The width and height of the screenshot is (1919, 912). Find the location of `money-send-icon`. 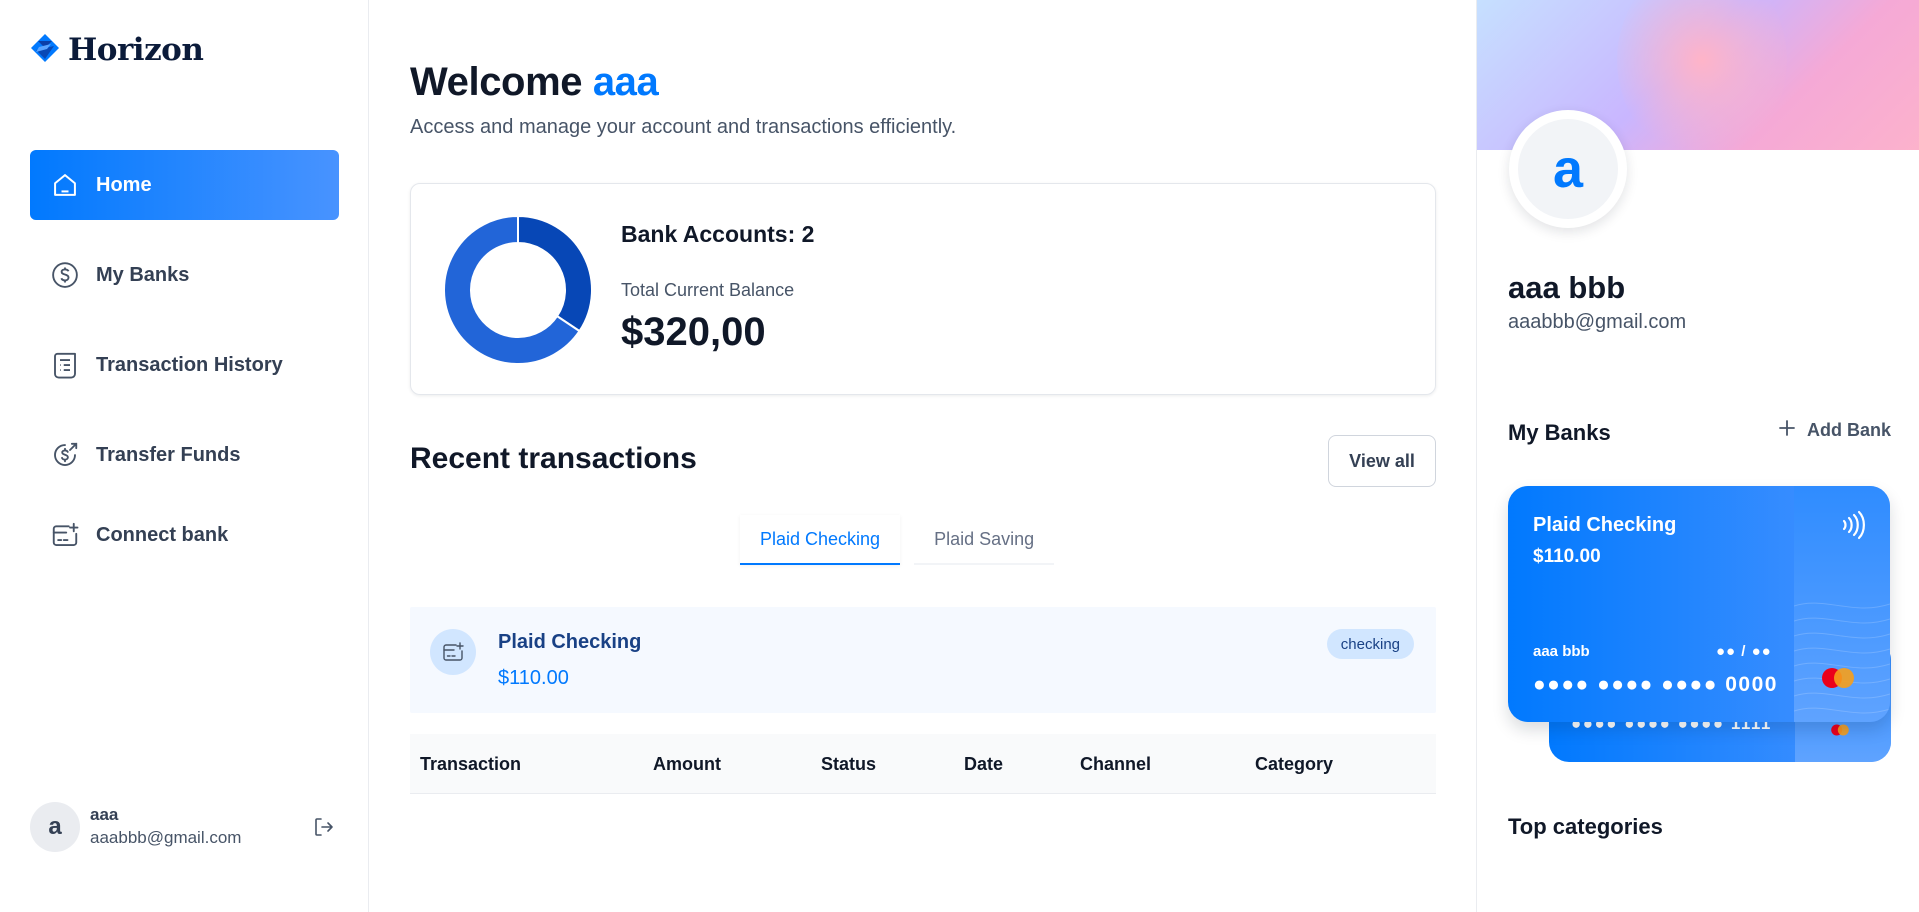

money-send-icon is located at coordinates (65, 455).